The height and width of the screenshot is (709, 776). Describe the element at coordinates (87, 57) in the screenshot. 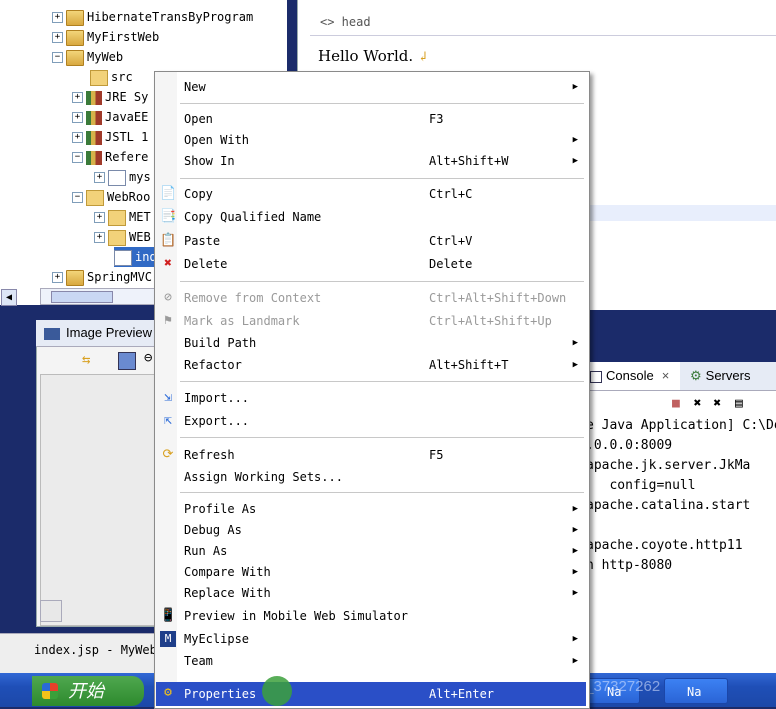

I see `tree-item-myweb: − MyWeb` at that location.